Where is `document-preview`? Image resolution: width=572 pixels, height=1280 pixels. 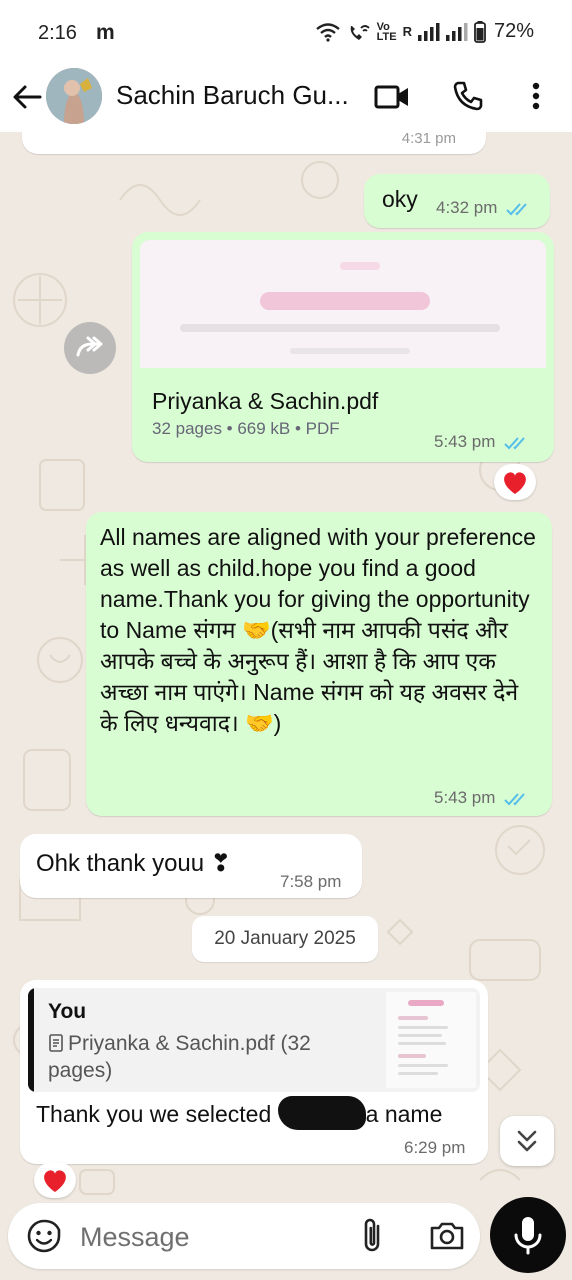 document-preview is located at coordinates (343, 304).